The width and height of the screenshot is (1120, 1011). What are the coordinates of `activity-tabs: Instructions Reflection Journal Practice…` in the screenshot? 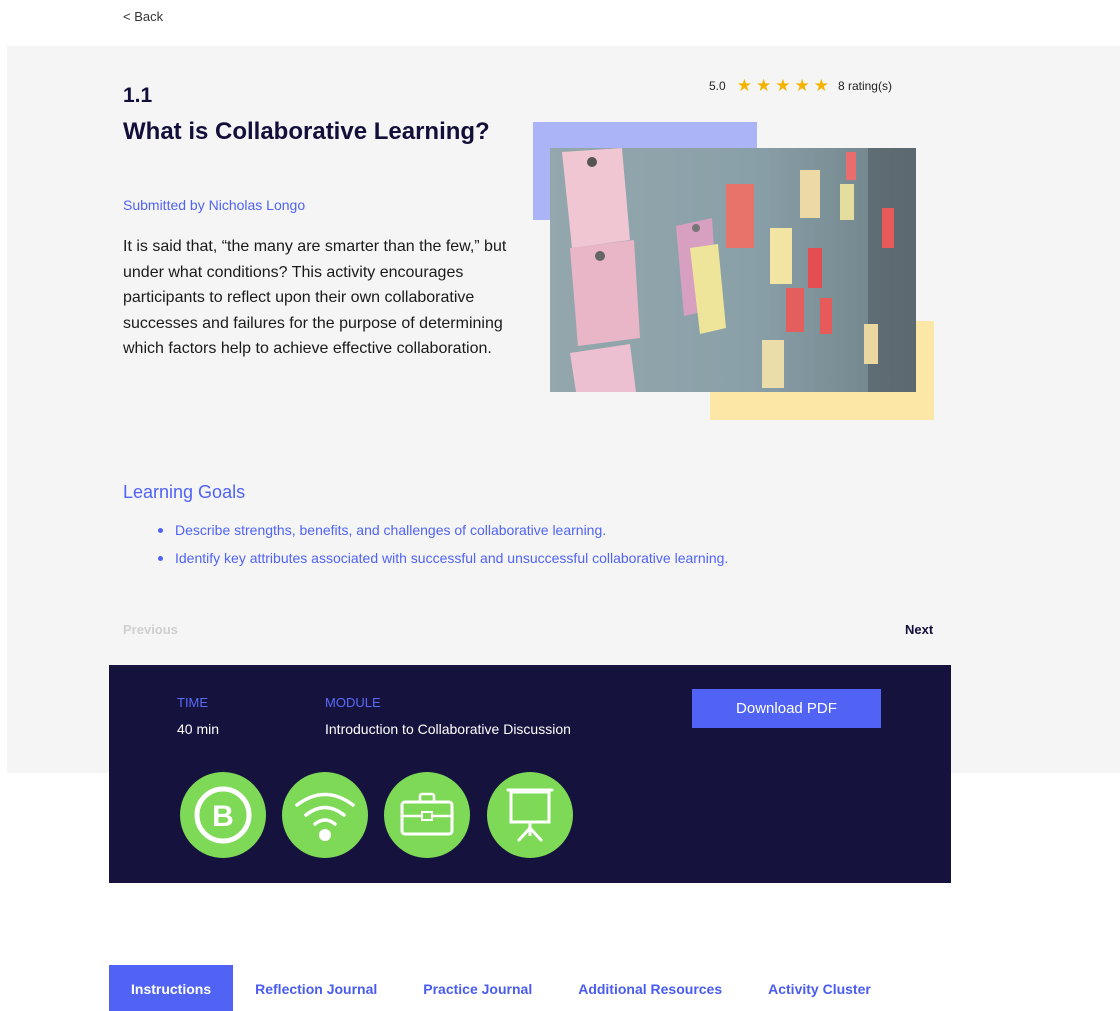 It's located at (490, 988).